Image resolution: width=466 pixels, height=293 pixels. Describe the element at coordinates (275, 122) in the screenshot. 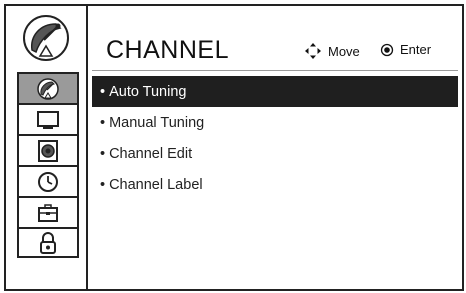

I see `menu-item-manual-tuning: • Manual Tuning` at that location.